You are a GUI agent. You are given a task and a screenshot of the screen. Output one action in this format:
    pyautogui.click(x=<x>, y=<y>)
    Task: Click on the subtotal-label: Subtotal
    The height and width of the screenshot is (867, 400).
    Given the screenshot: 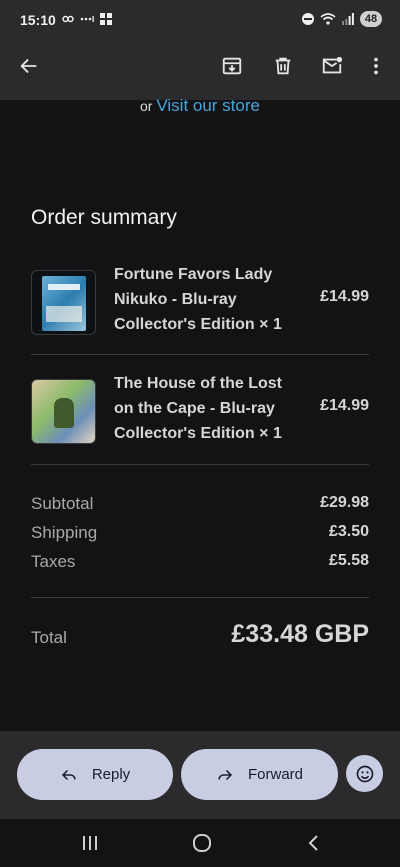 What is the action you would take?
    pyautogui.click(x=62, y=503)
    